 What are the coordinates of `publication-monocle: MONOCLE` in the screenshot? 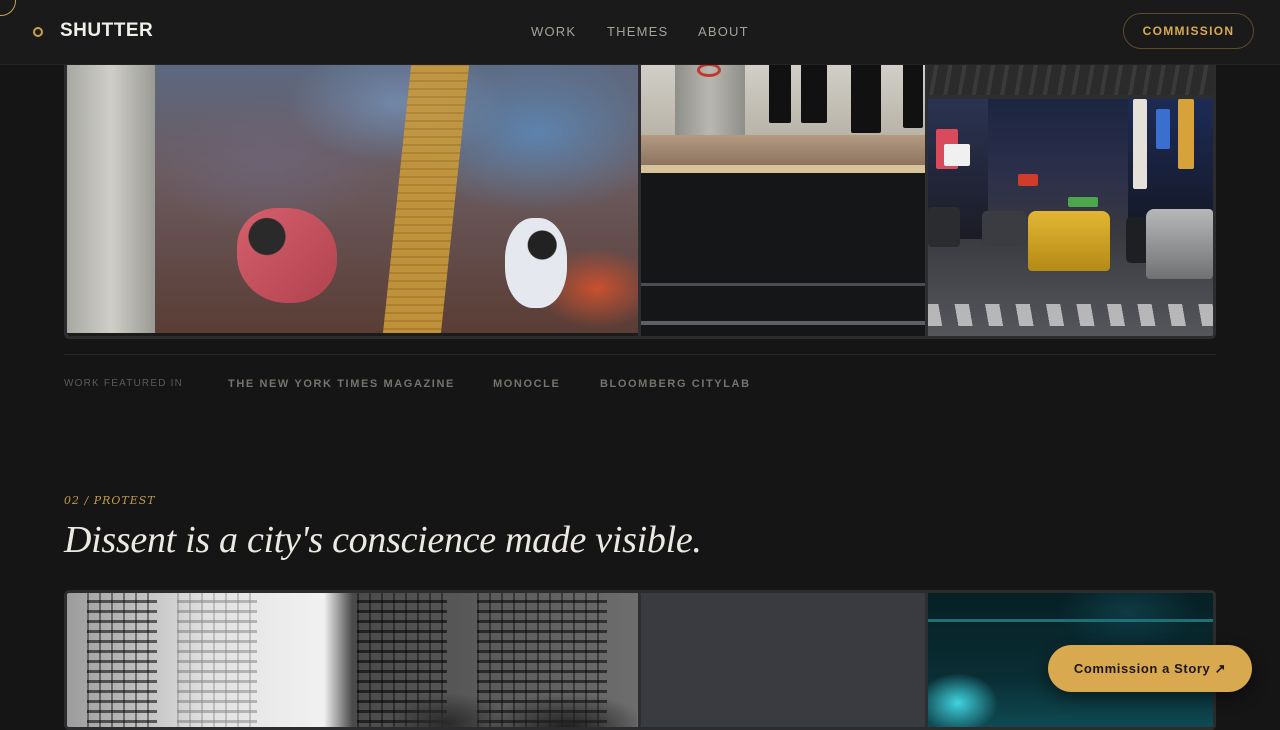 It's located at (527, 384).